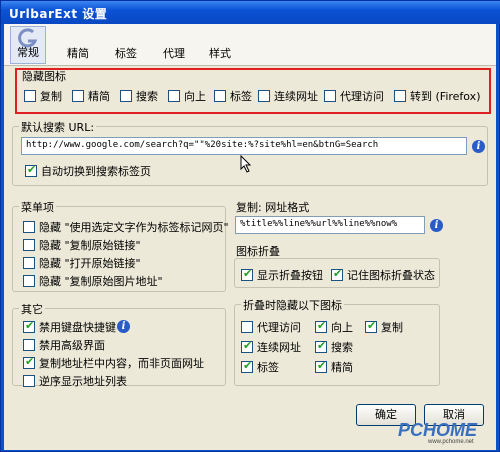 This screenshot has width=500, height=452. What do you see at coordinates (436, 225) in the screenshot?
I see `copy-format-info-icon: i` at bounding box center [436, 225].